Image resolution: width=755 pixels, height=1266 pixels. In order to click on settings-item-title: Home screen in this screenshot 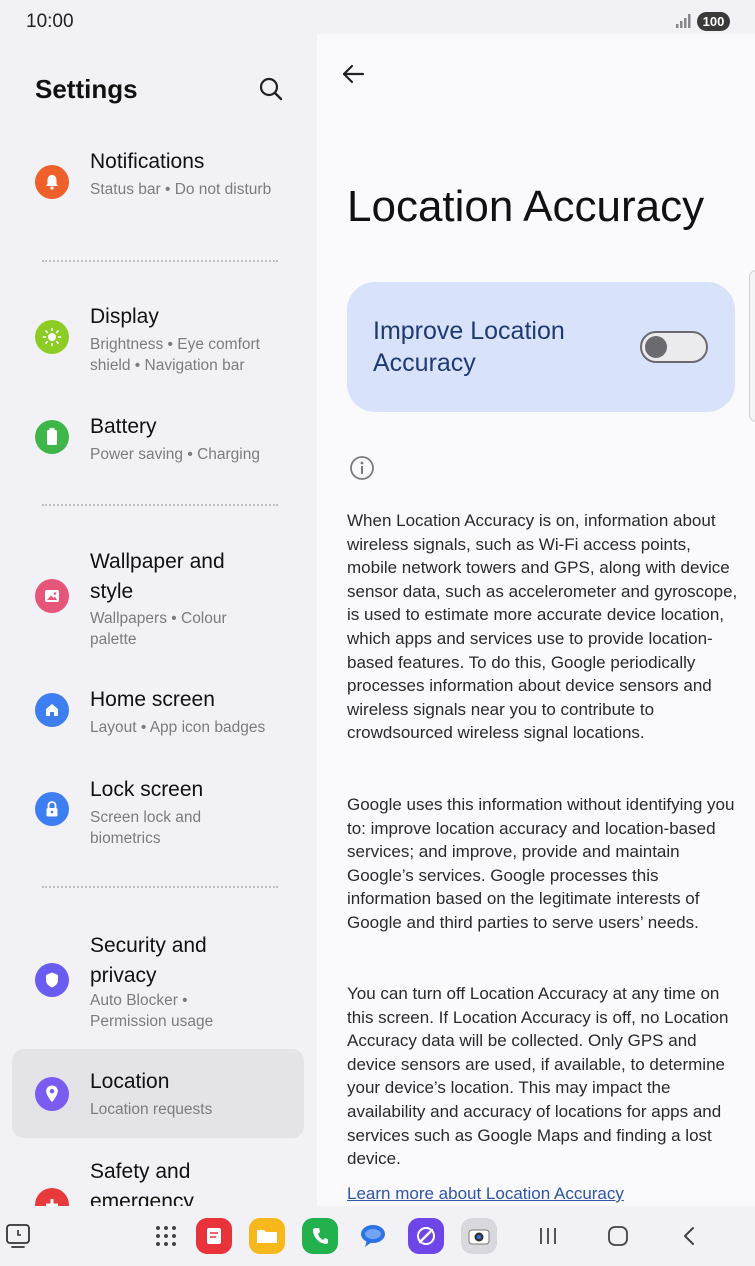, I will do `click(152, 699)`.